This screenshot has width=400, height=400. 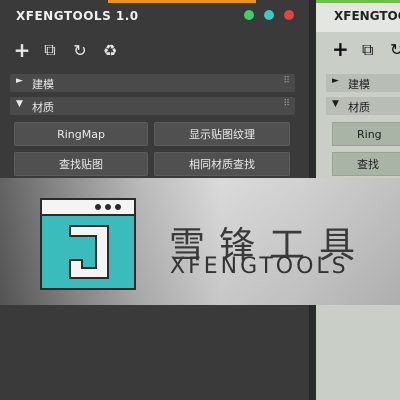 I want to click on light-section-modeling: ► 建模, so click(x=363, y=83).